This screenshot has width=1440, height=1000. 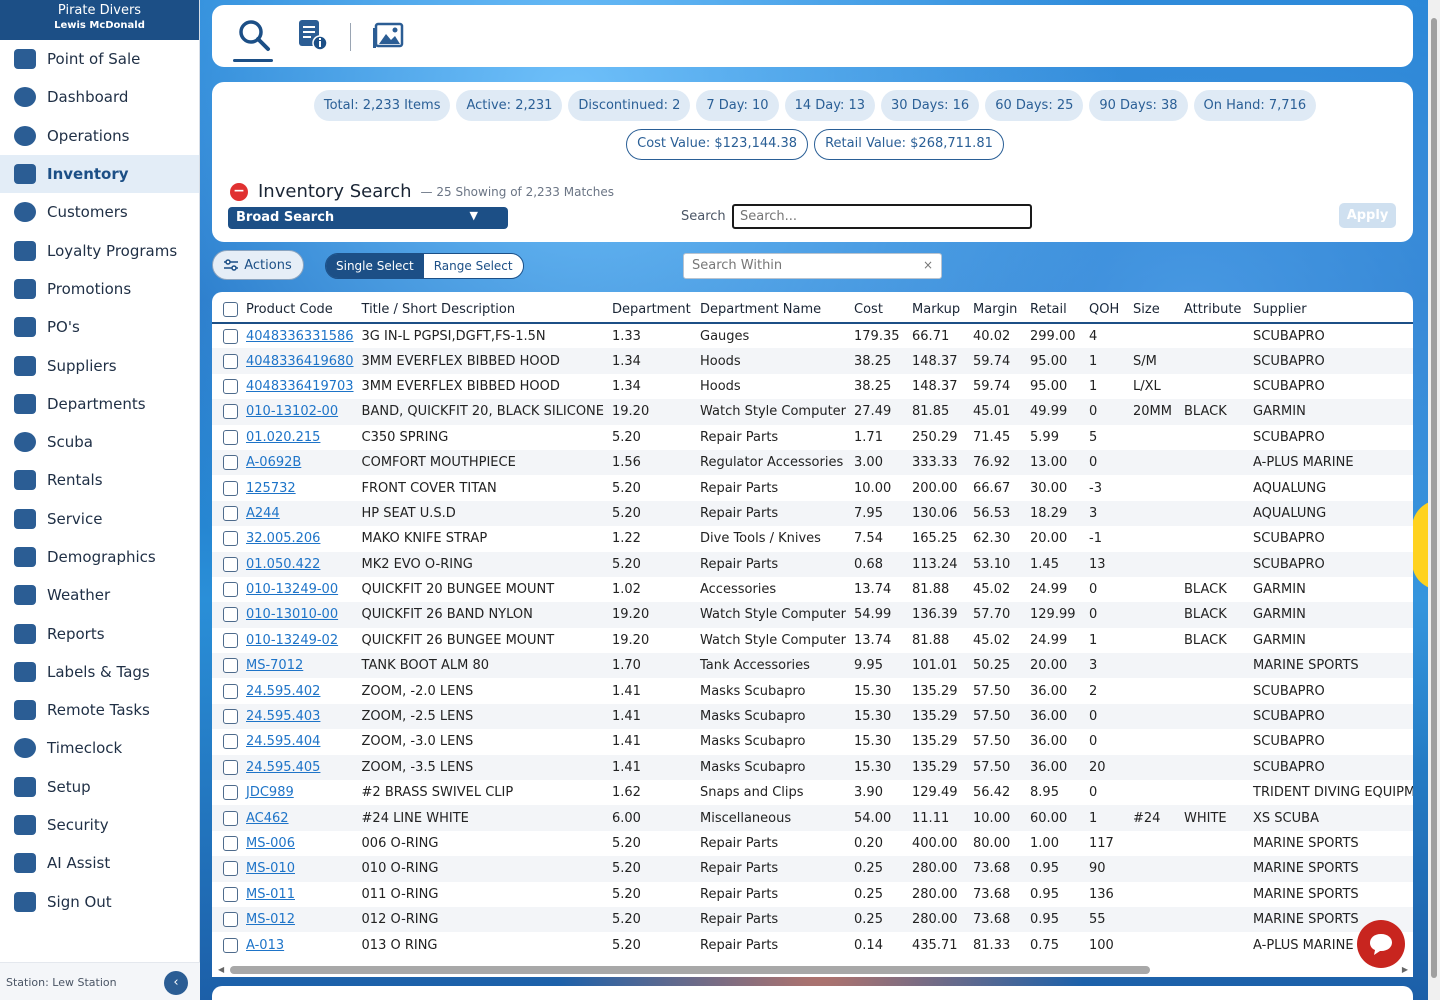 I want to click on column-header-product-code: Product Code, so click(x=300, y=308).